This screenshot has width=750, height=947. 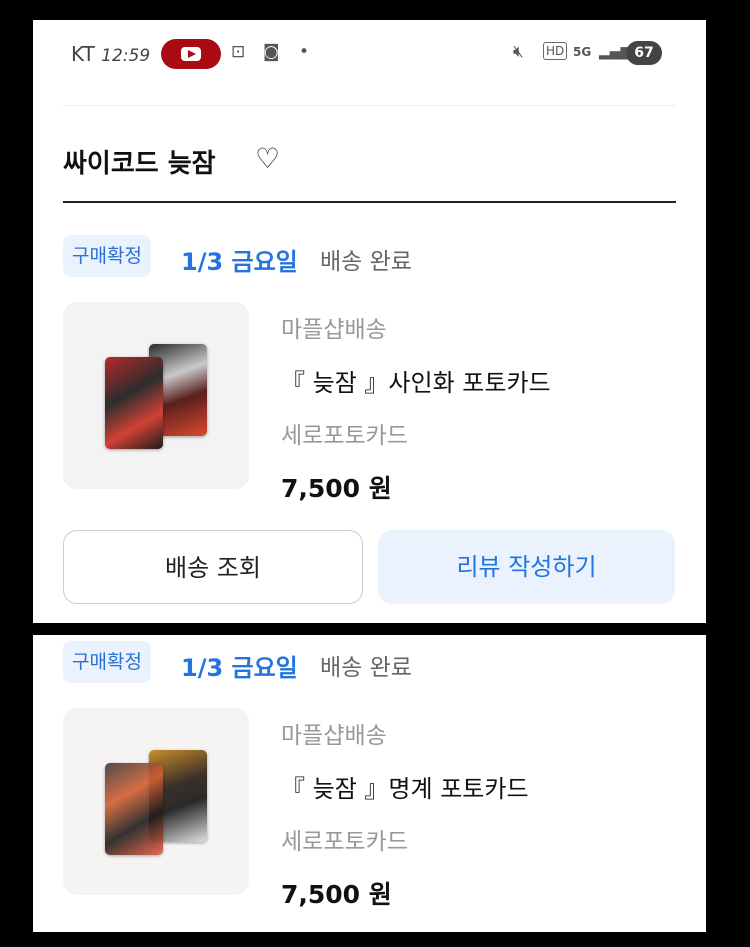 What do you see at coordinates (369, 105) in the screenshot?
I see `divider` at bounding box center [369, 105].